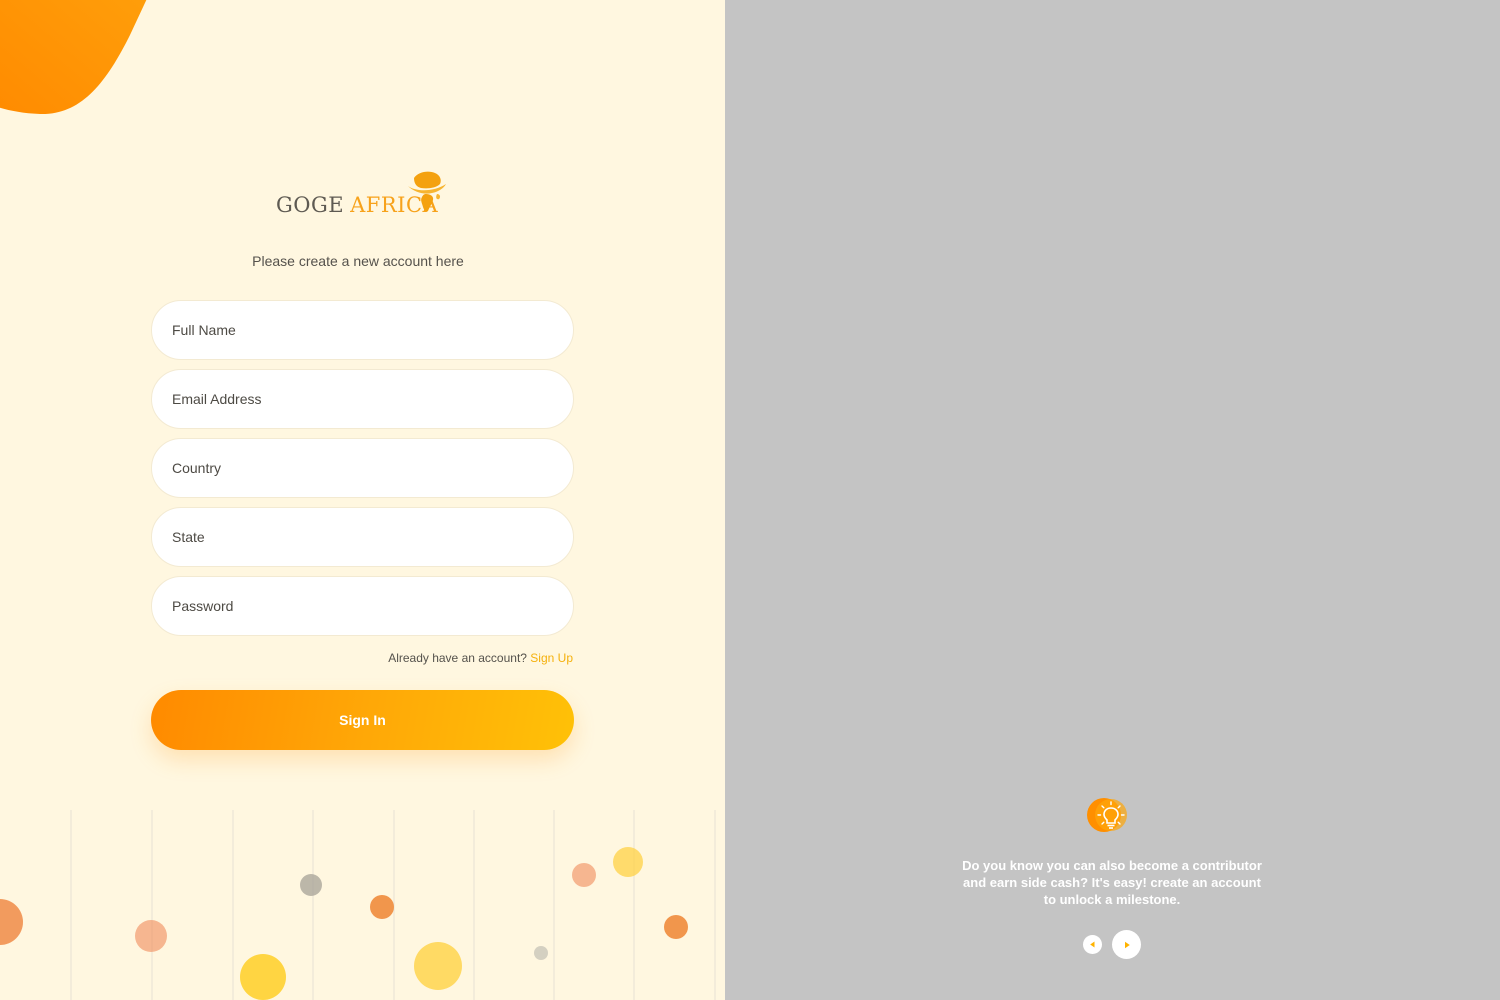 The height and width of the screenshot is (1000, 1500). I want to click on email-address-field, so click(362, 399).